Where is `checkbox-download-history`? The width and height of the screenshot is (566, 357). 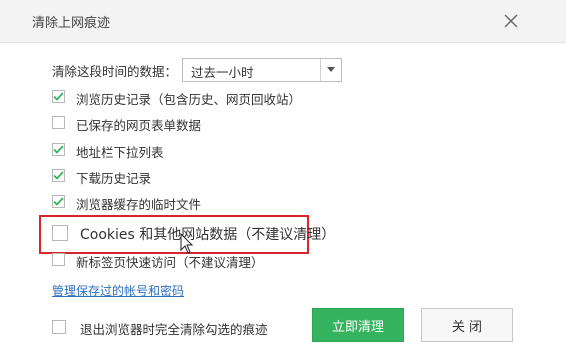
checkbox-download-history is located at coordinates (58, 175).